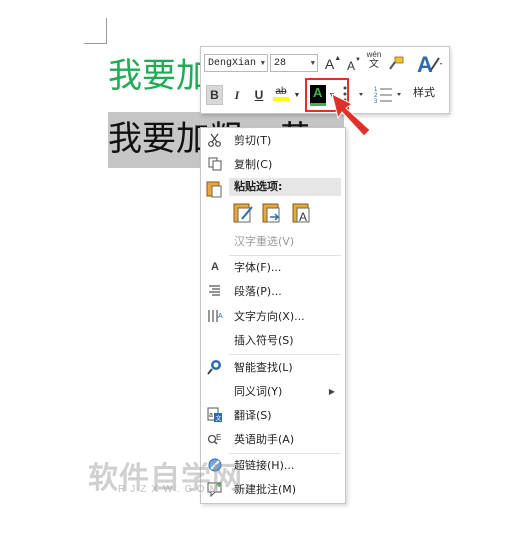 The width and height of the screenshot is (510, 533). What do you see at coordinates (219, 419) in the screenshot?
I see `svg-text: 文` at bounding box center [219, 419].